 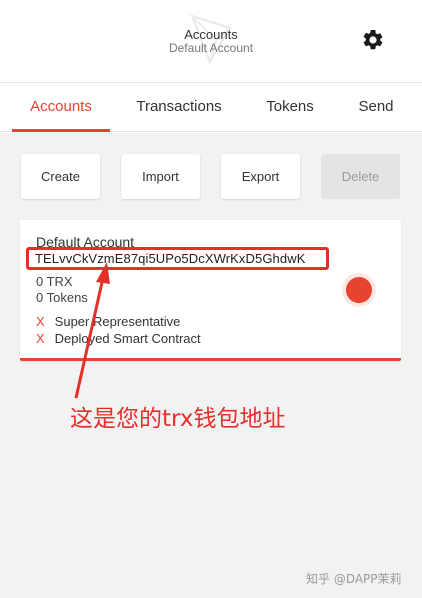 I want to click on feature-label: Deployed Smart Contract, so click(x=127, y=338).